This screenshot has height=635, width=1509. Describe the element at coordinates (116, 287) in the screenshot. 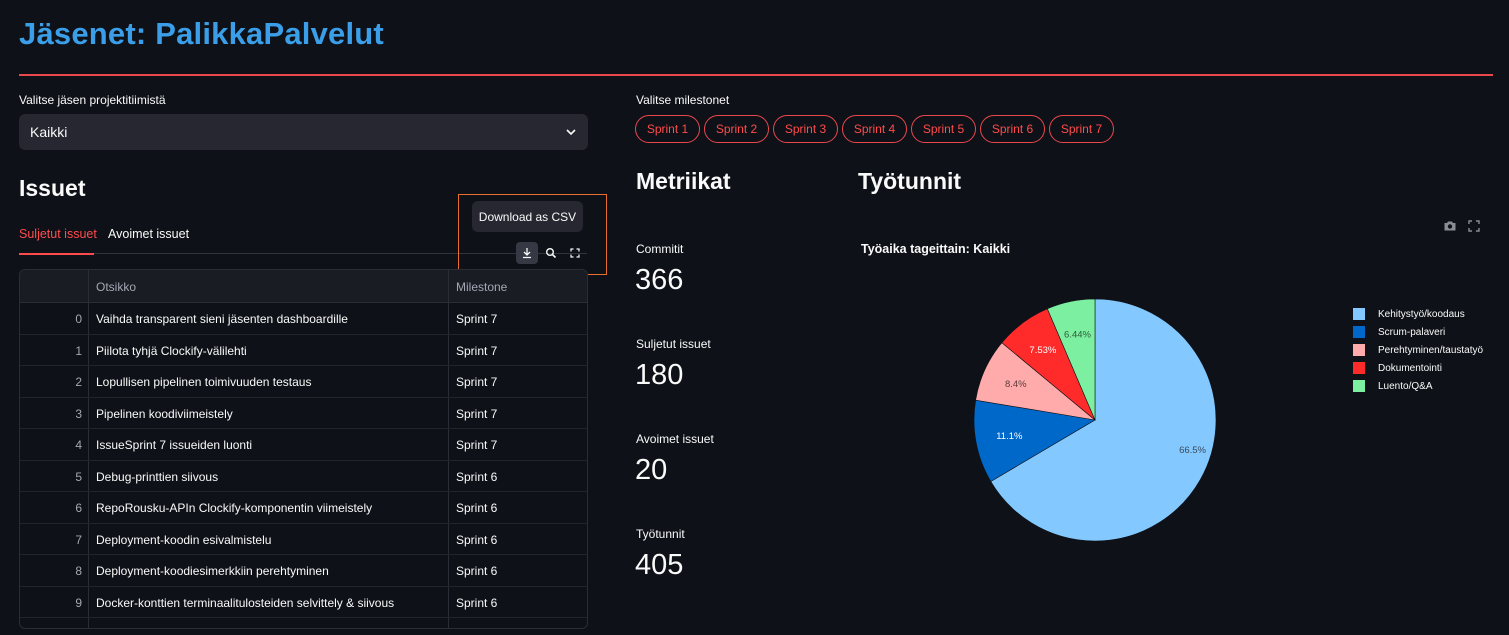

I see `column-header-title: Otsikko` at that location.